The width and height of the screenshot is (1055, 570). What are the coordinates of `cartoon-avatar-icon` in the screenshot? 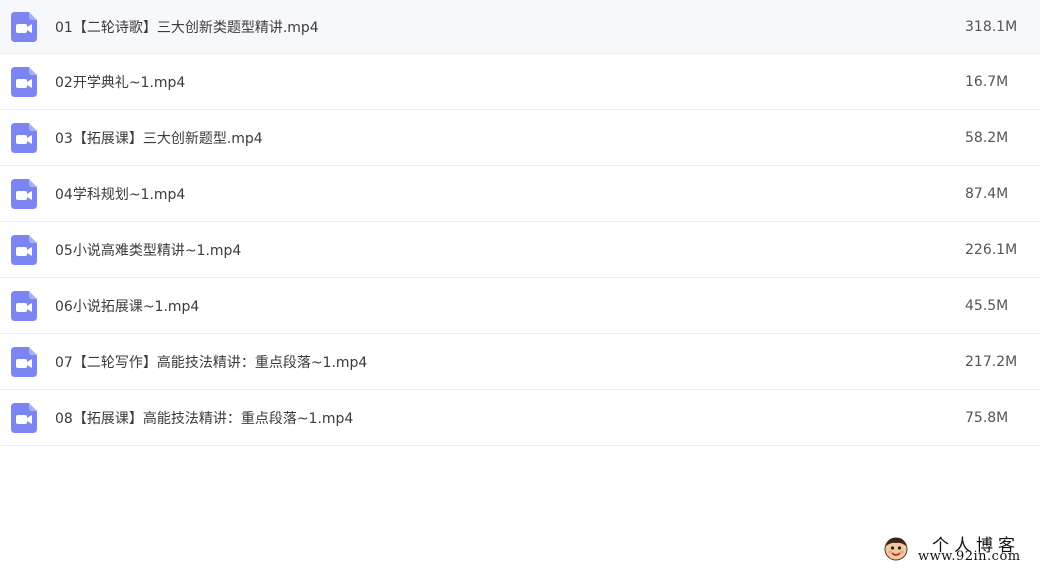 It's located at (896, 548).